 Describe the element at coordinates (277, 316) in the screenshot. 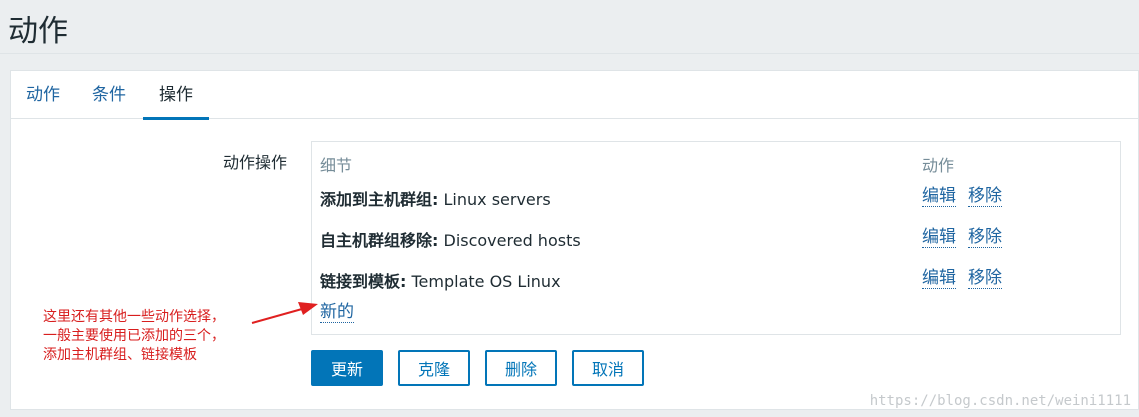

I see `annotation-arrow-line` at that location.